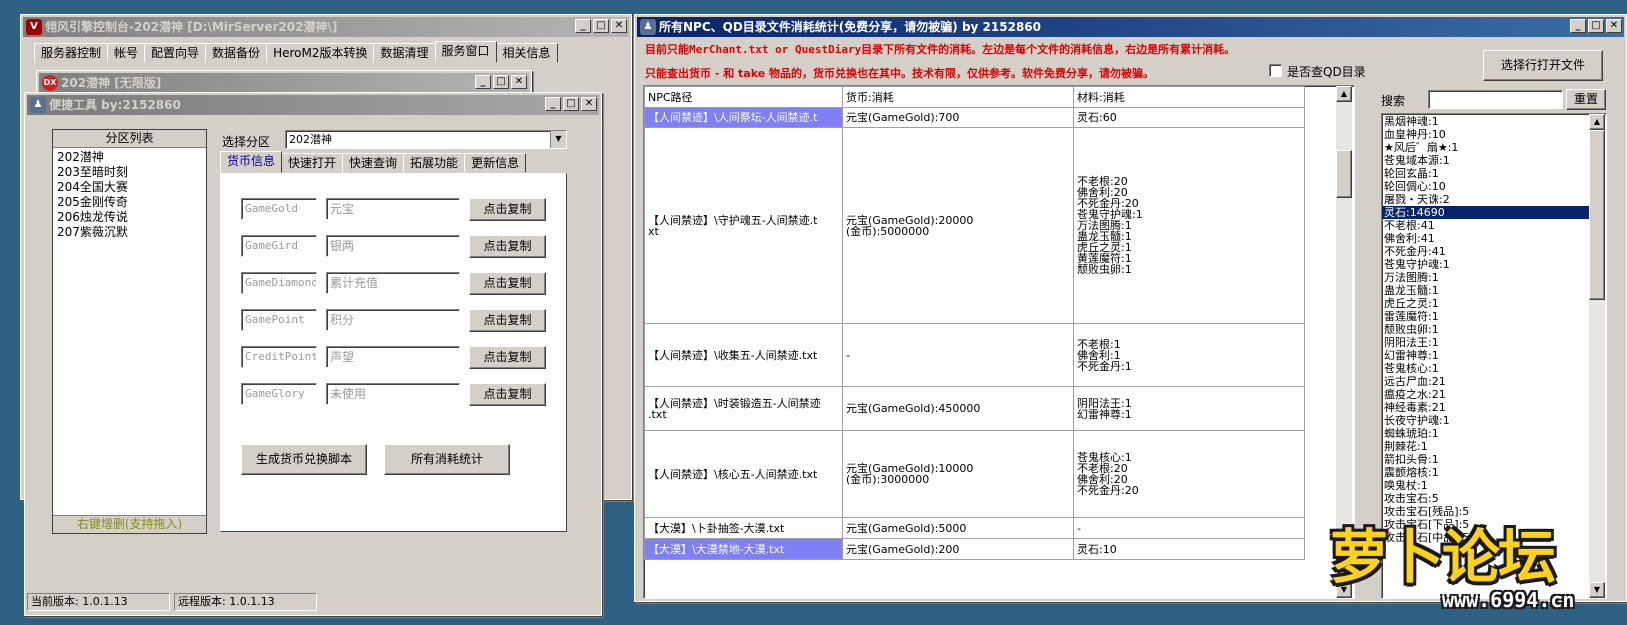 Image resolution: width=1627 pixels, height=625 pixels. I want to click on summary-list-item: 长夜守护魂:1, so click(1485, 420).